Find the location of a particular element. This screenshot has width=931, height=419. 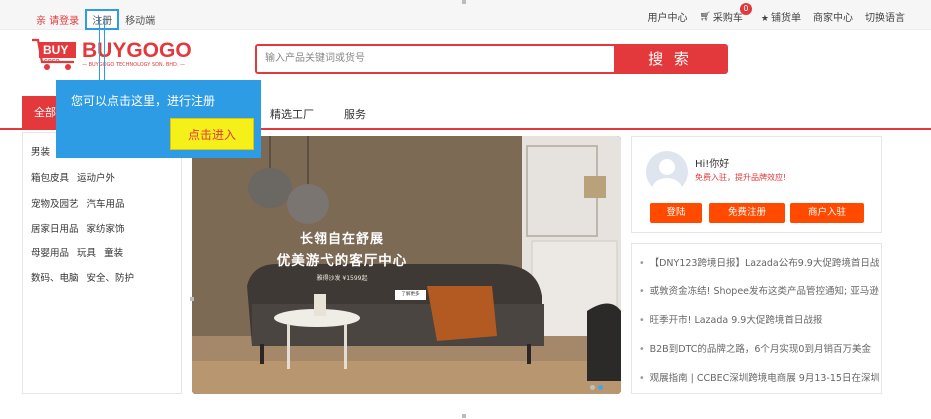

logo-cart-icon: BUY GOGO is located at coordinates (54, 54).